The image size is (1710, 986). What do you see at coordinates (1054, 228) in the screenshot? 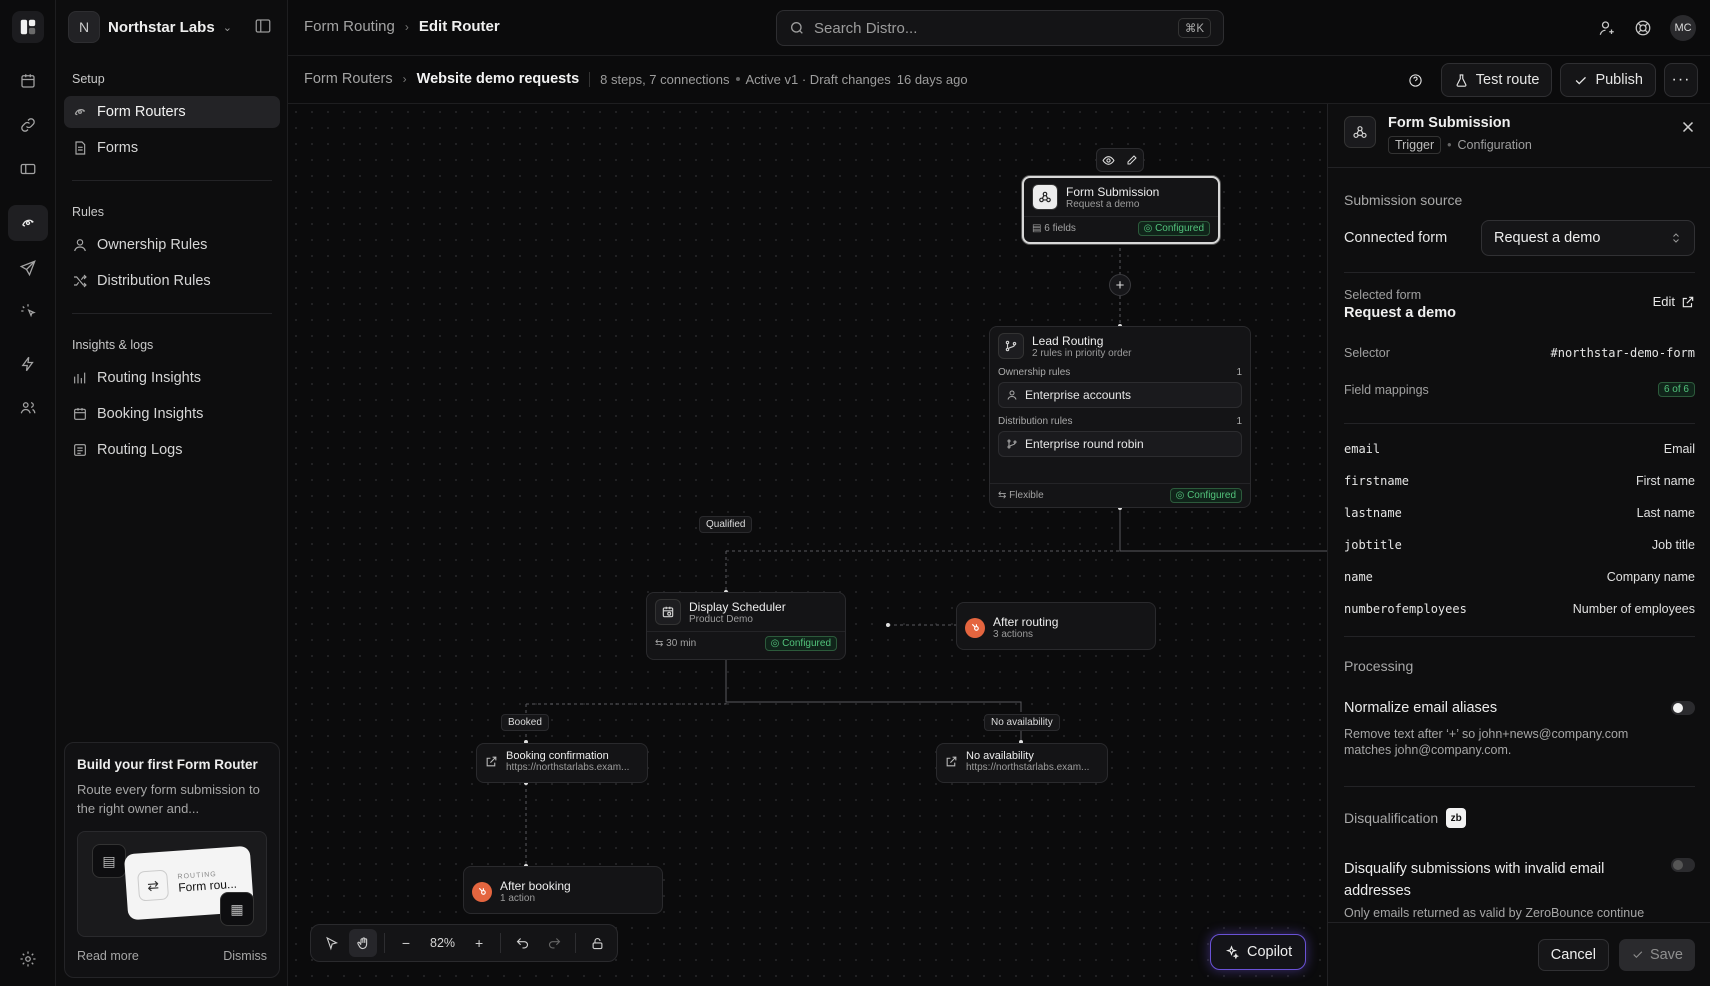
I see `fields-count: ▤ 6 fields` at bounding box center [1054, 228].